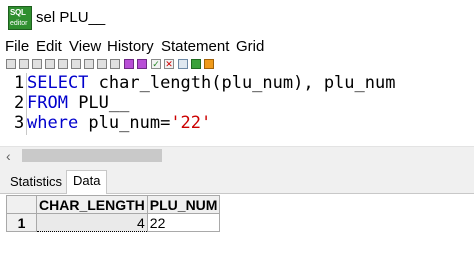 This screenshot has height=259, width=474. I want to click on sql-keyword: where, so click(53, 123).